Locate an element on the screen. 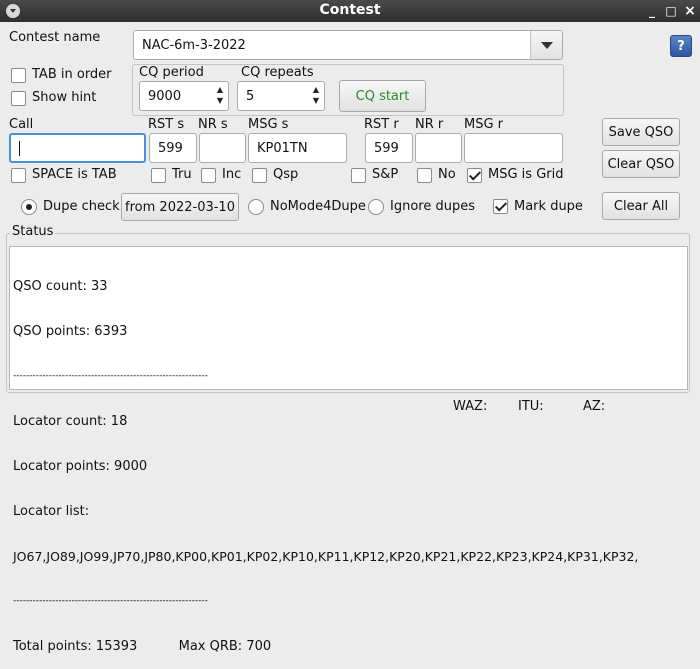 Image resolution: width=700 pixels, height=669 pixels. status-title: Status is located at coordinates (33, 231).